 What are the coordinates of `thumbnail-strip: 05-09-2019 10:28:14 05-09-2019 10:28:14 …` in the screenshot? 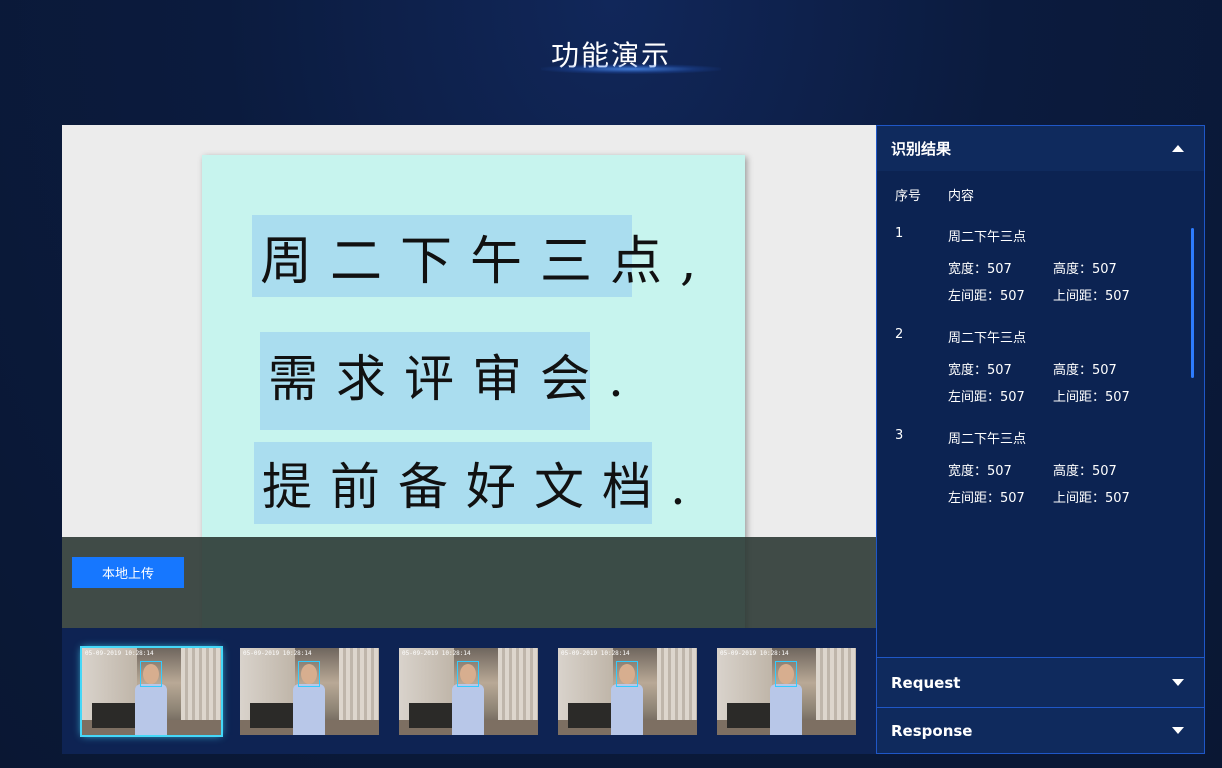 It's located at (469, 691).